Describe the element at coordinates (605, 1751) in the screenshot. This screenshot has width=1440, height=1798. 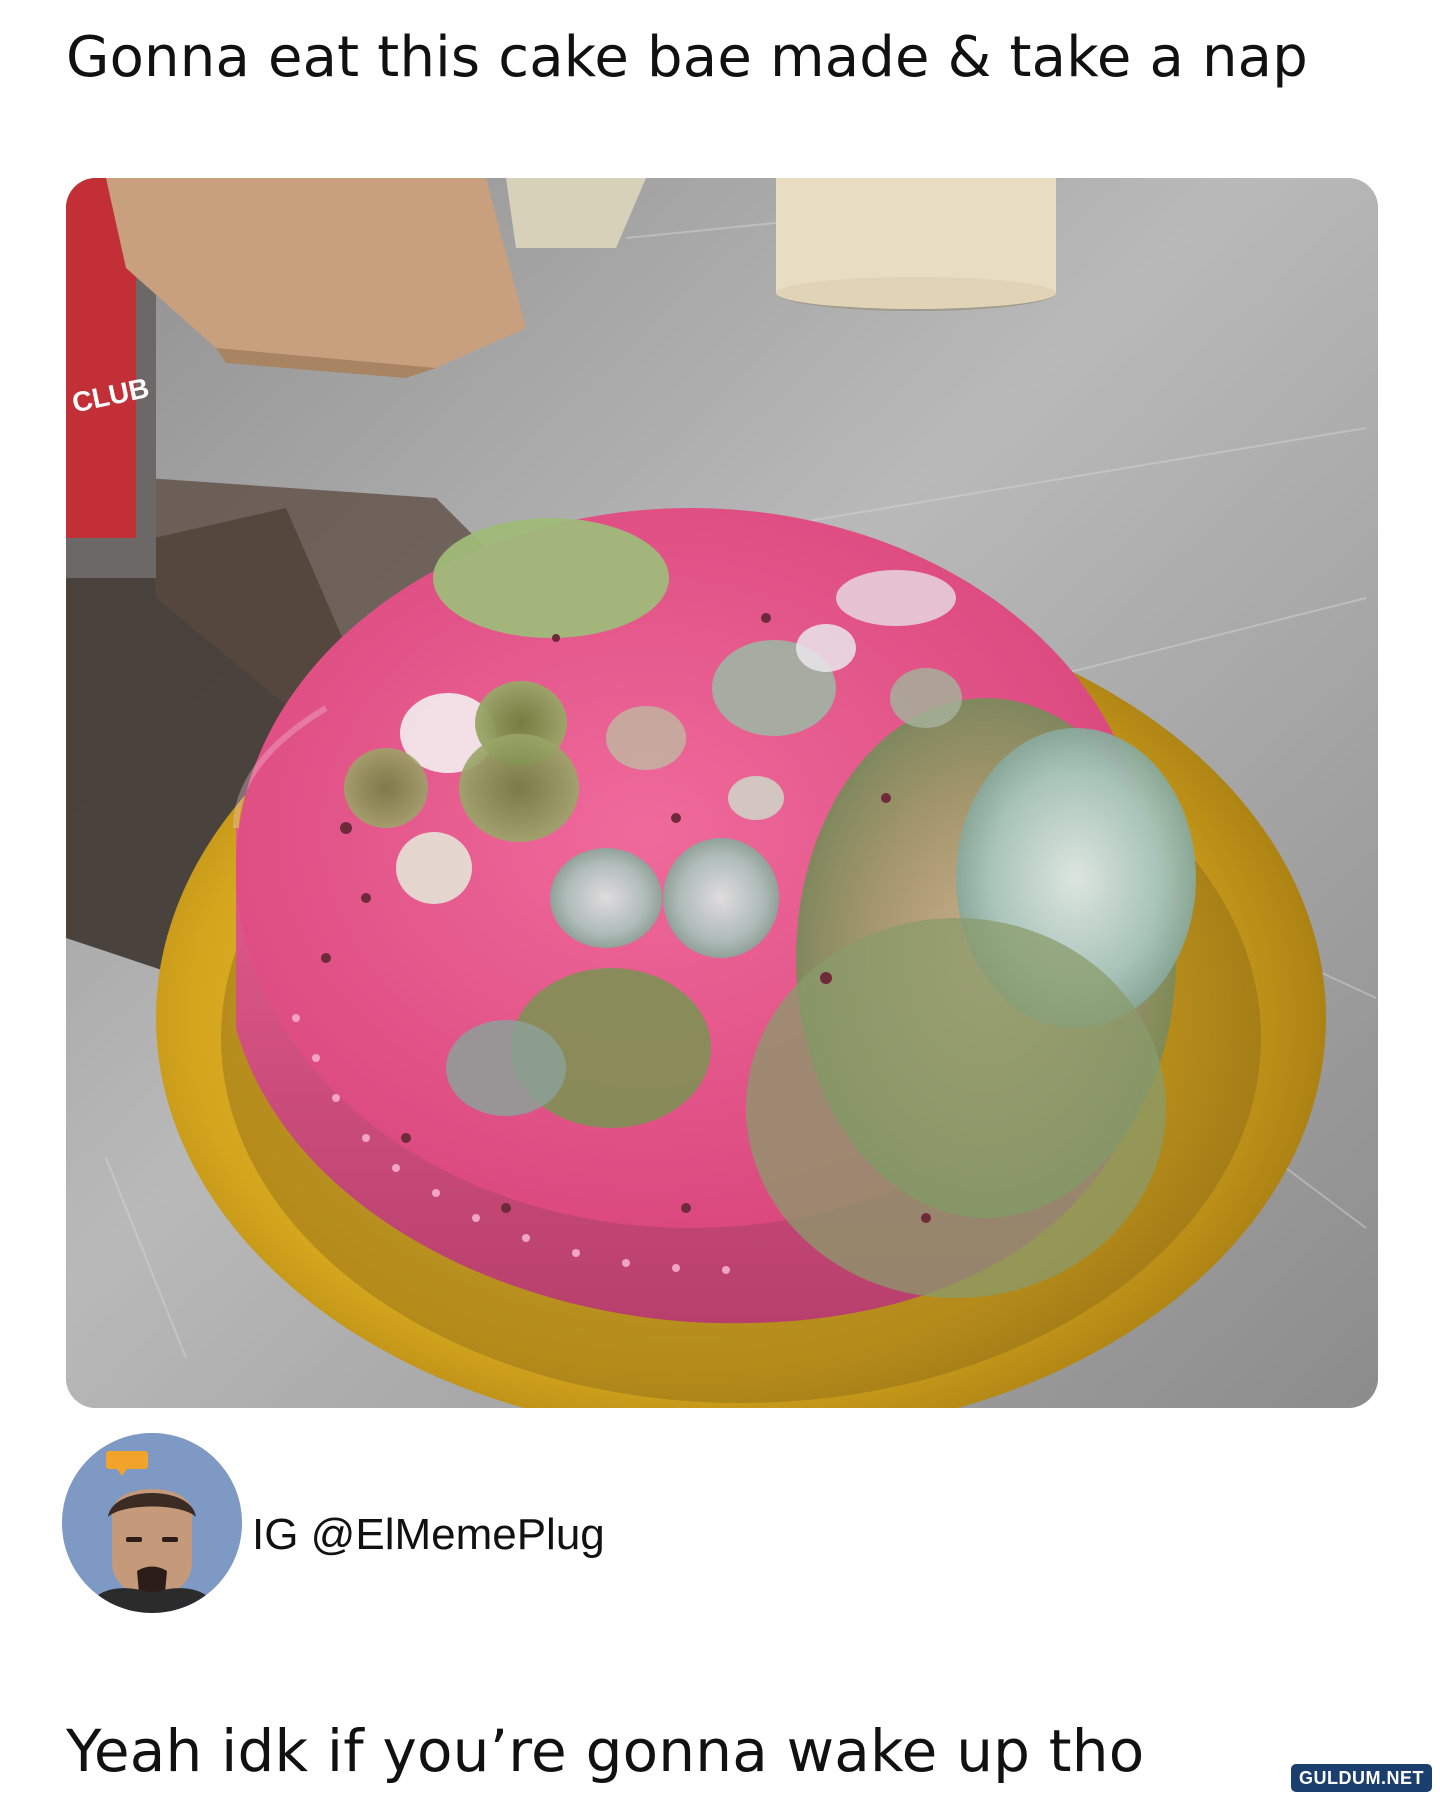
I see `bottom-caption: Yeah idk if you’re gonna wake up tho` at that location.